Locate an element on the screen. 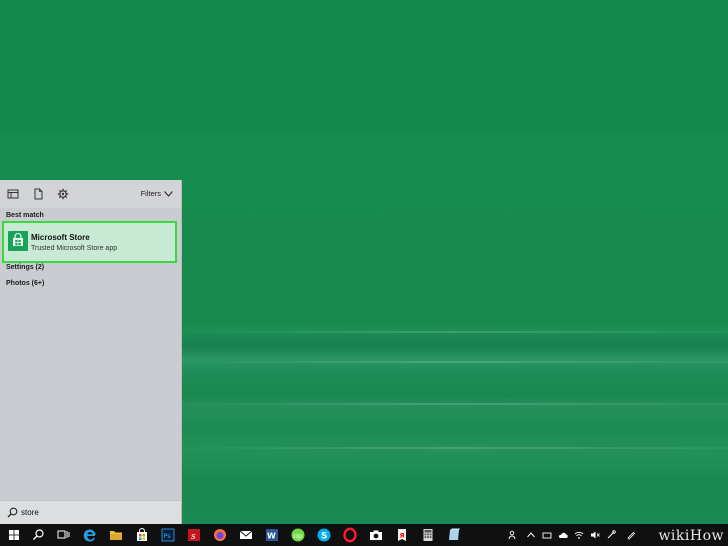 The image size is (728, 546). photoshop-icon: Ps is located at coordinates (168, 535).